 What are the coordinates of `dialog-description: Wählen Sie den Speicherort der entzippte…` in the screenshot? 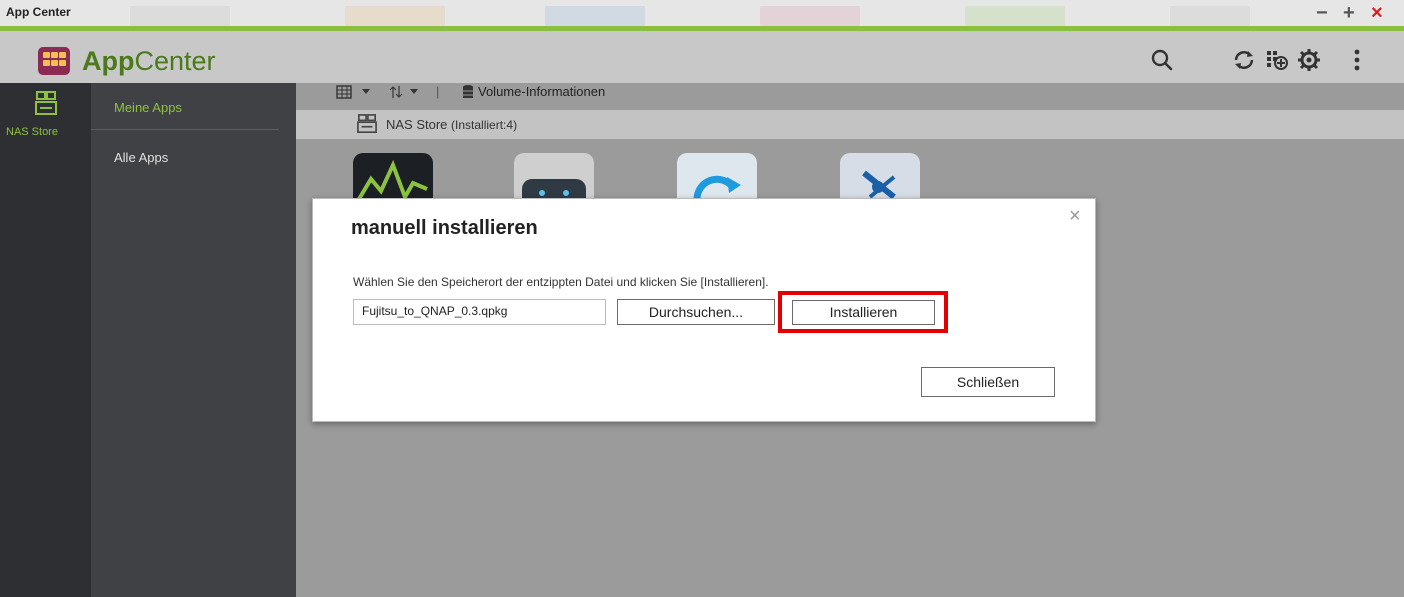 It's located at (561, 282).